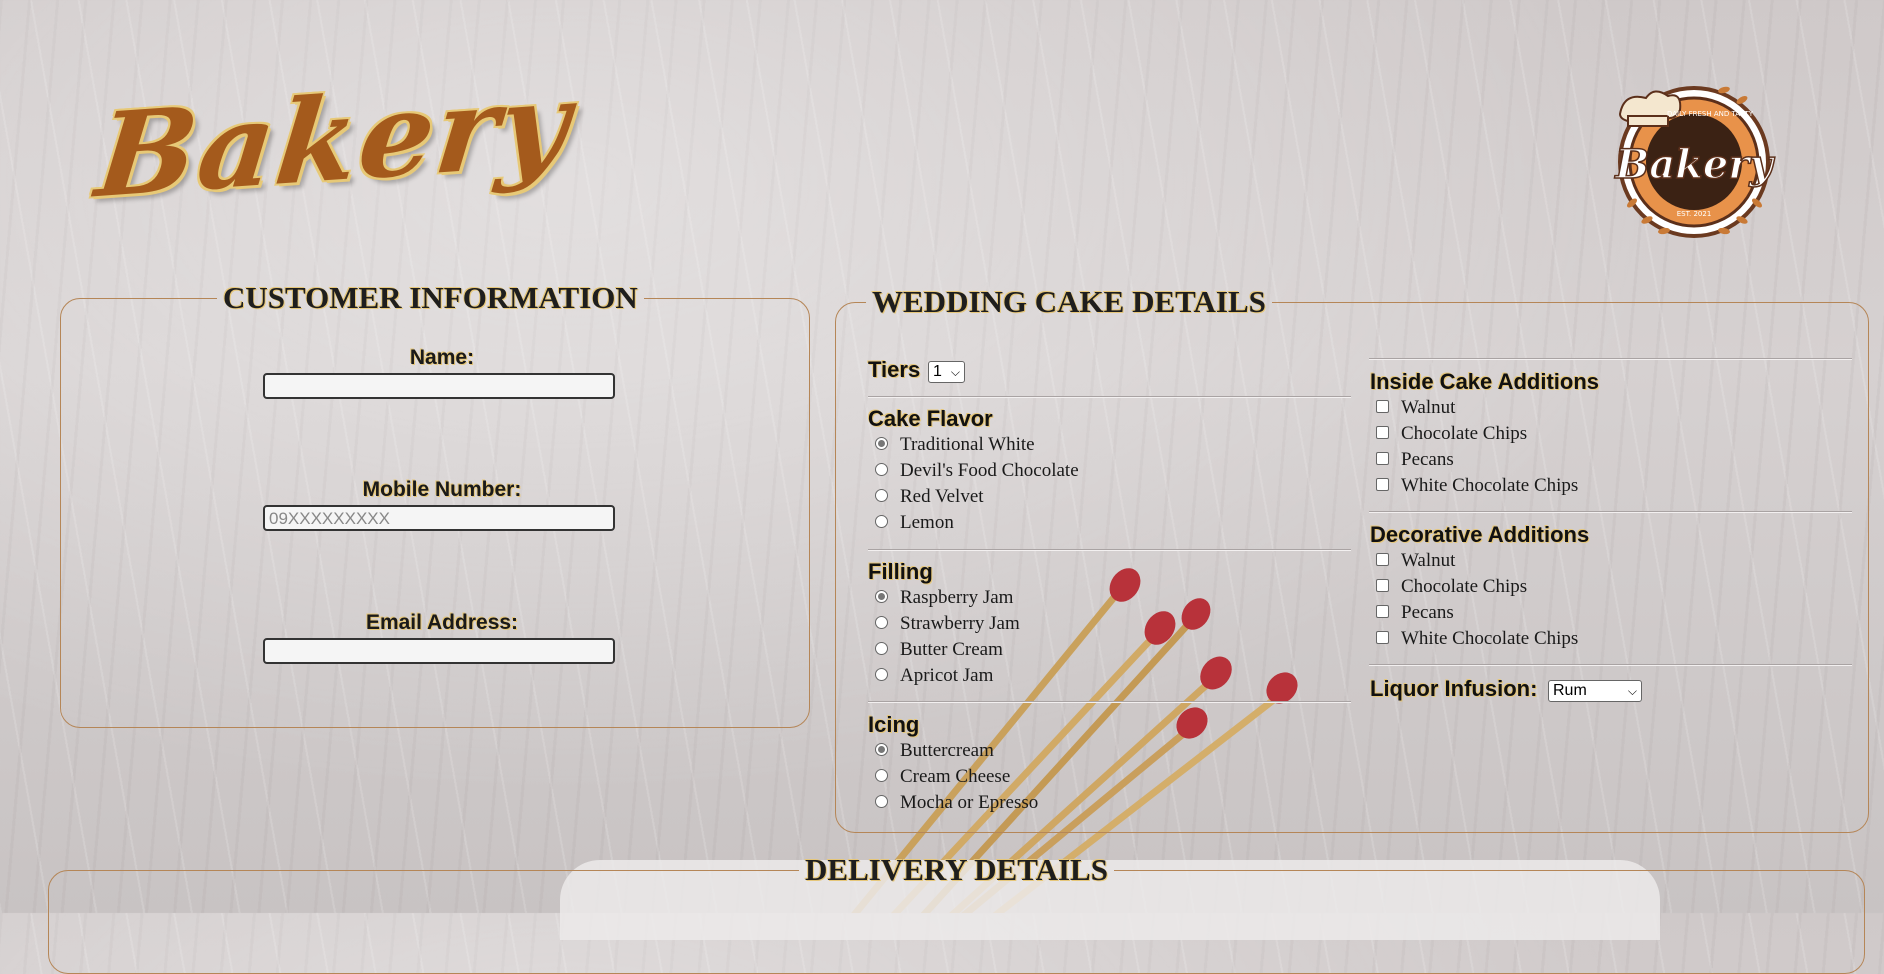  Describe the element at coordinates (956, 869) in the screenshot. I see `delivery-details-legend: DELIVERY DETAILS` at that location.